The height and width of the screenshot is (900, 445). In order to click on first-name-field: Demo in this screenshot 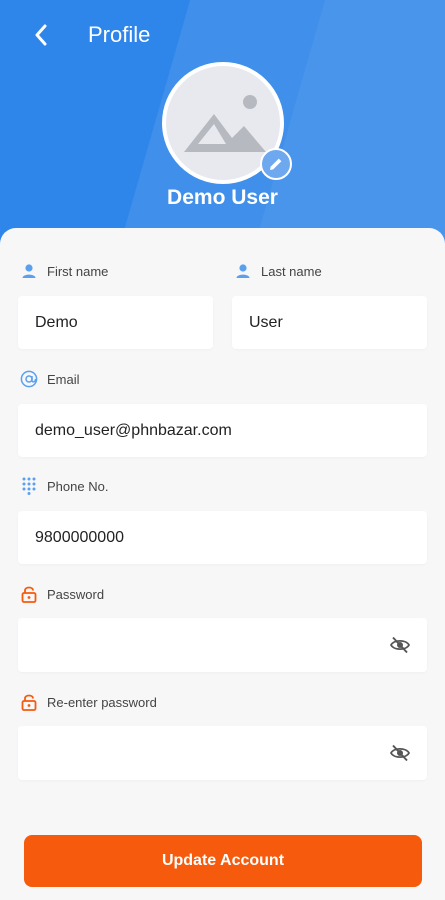, I will do `click(115, 322)`.